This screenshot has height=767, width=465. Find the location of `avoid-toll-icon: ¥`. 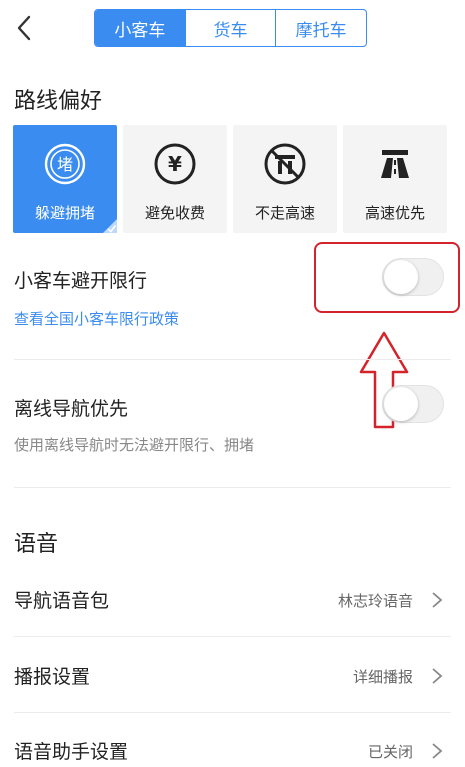

avoid-toll-icon: ¥ is located at coordinates (175, 164).